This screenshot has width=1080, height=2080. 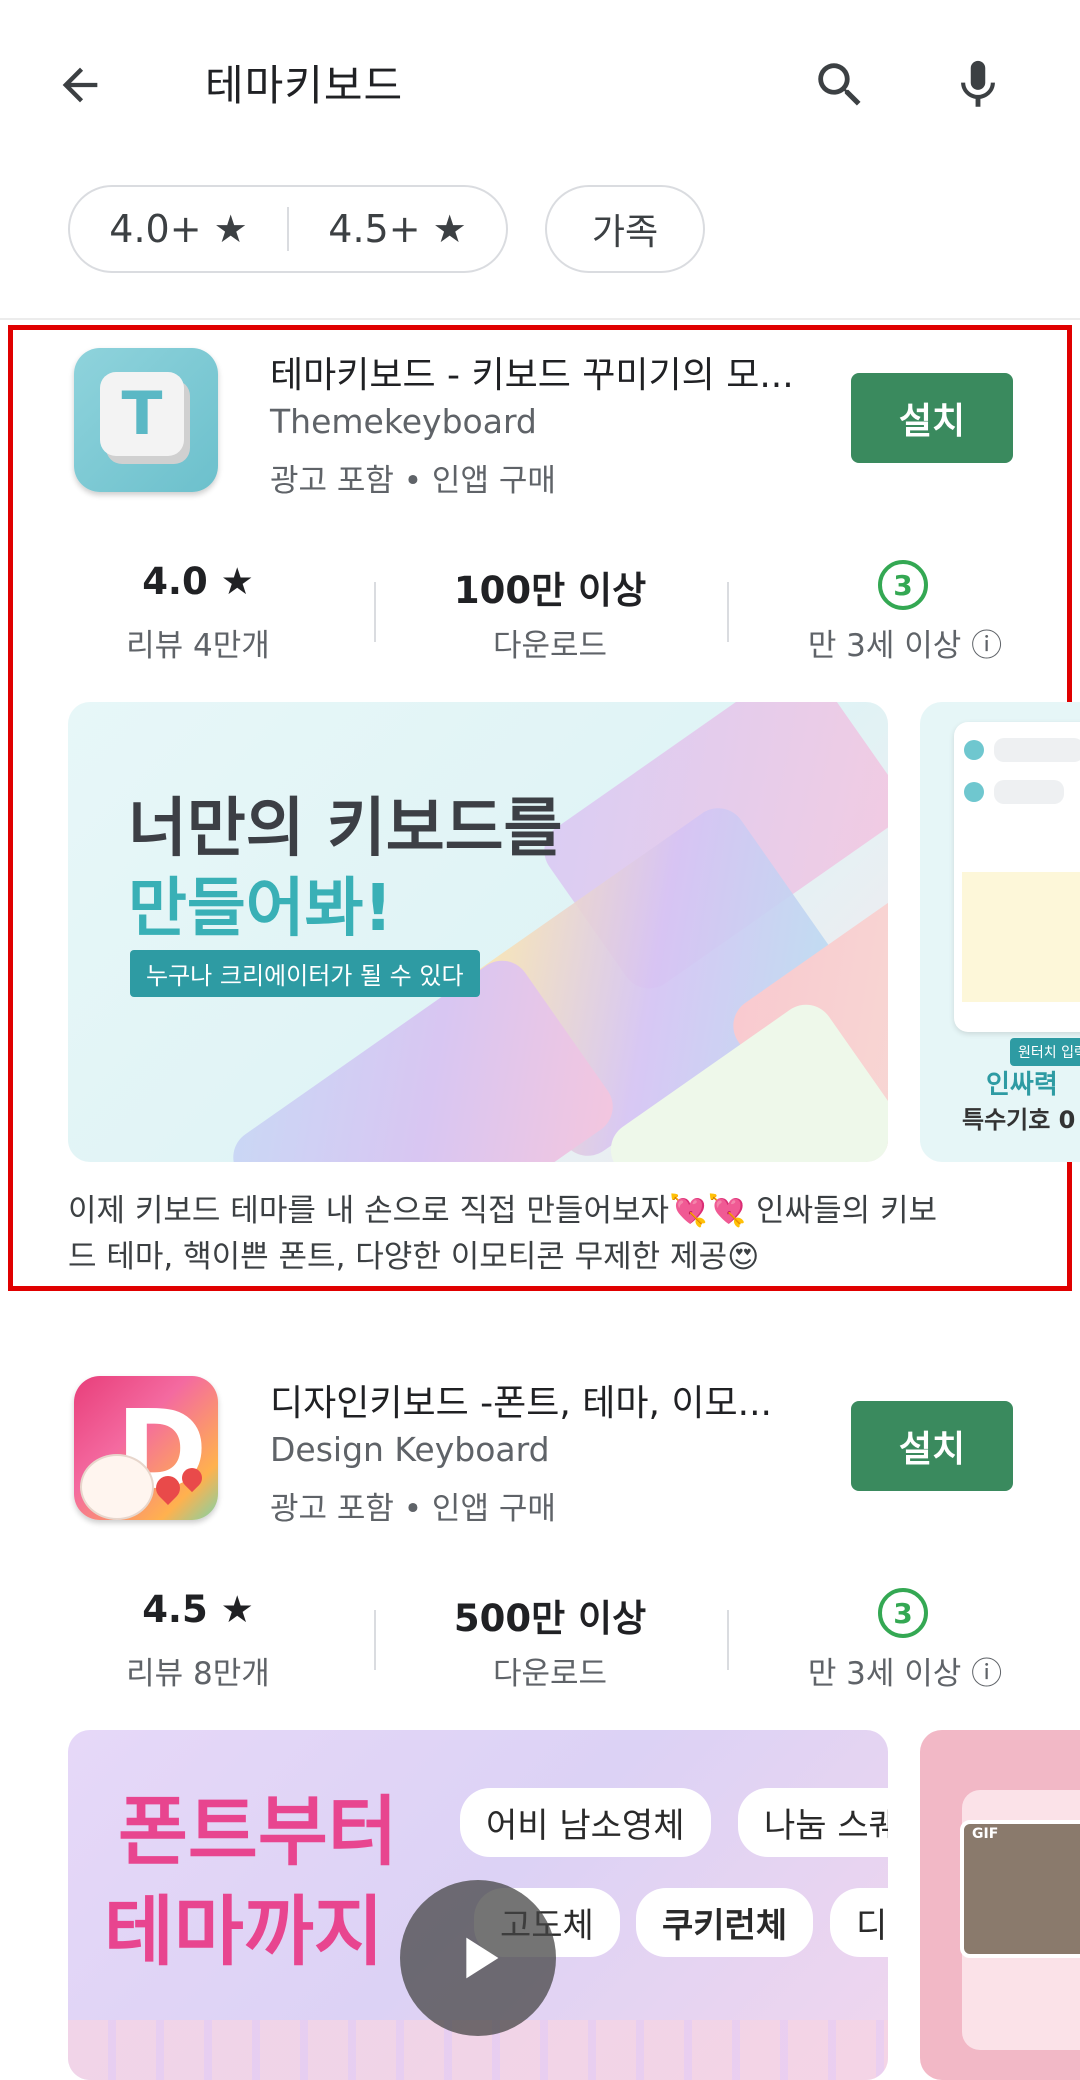 What do you see at coordinates (1000, 1905) in the screenshot?
I see `app-screenshot: GIF` at bounding box center [1000, 1905].